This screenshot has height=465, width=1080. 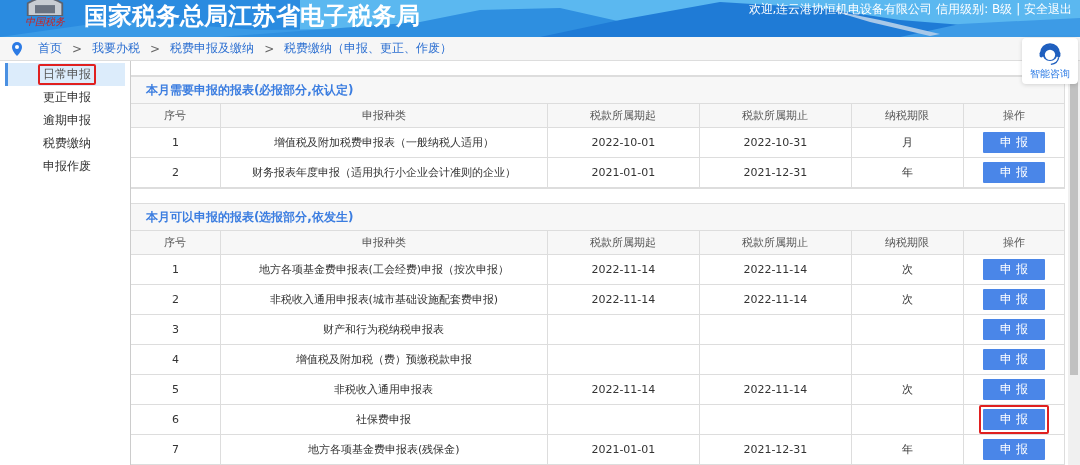 I want to click on sidebar-item: 税费缴纳, so click(x=65, y=143).